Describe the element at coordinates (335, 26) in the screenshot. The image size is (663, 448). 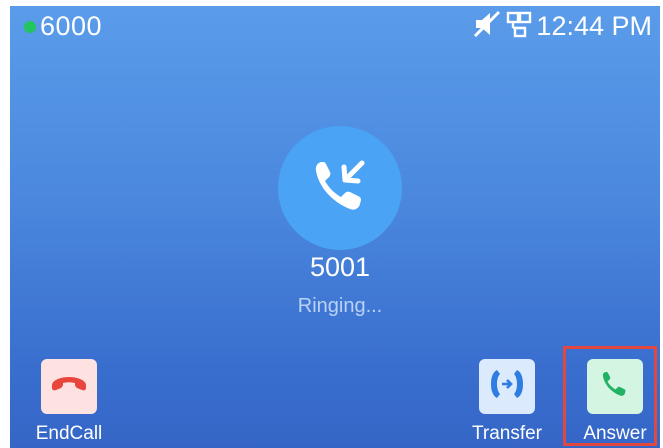
I see `status-bar: 6000 12:44 PM` at that location.